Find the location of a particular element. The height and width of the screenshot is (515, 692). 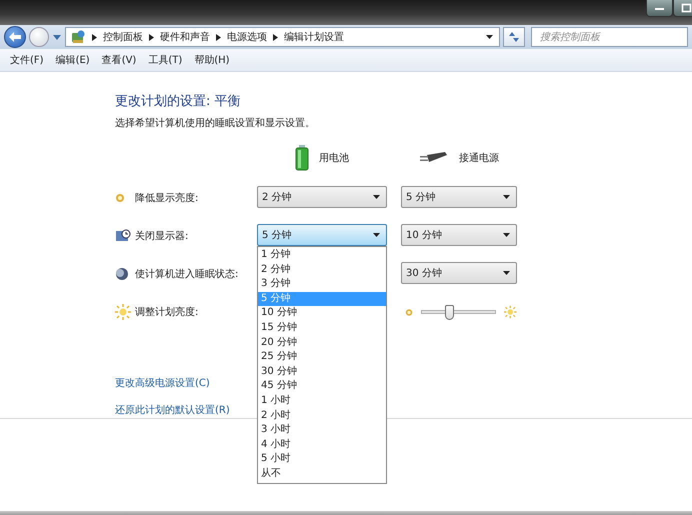

column-label: 接通电源 is located at coordinates (479, 158).